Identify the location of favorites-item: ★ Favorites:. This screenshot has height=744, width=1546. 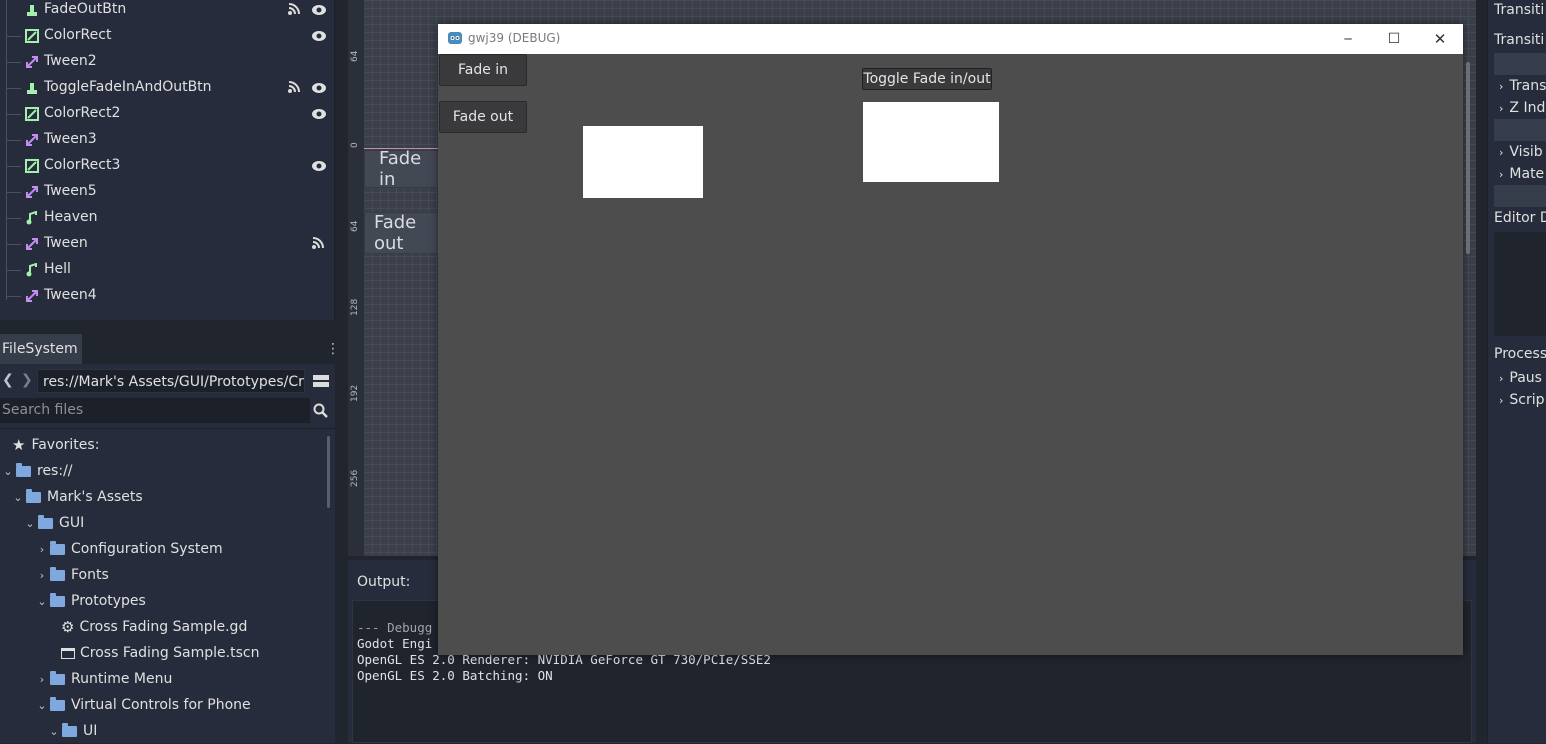
(55, 445).